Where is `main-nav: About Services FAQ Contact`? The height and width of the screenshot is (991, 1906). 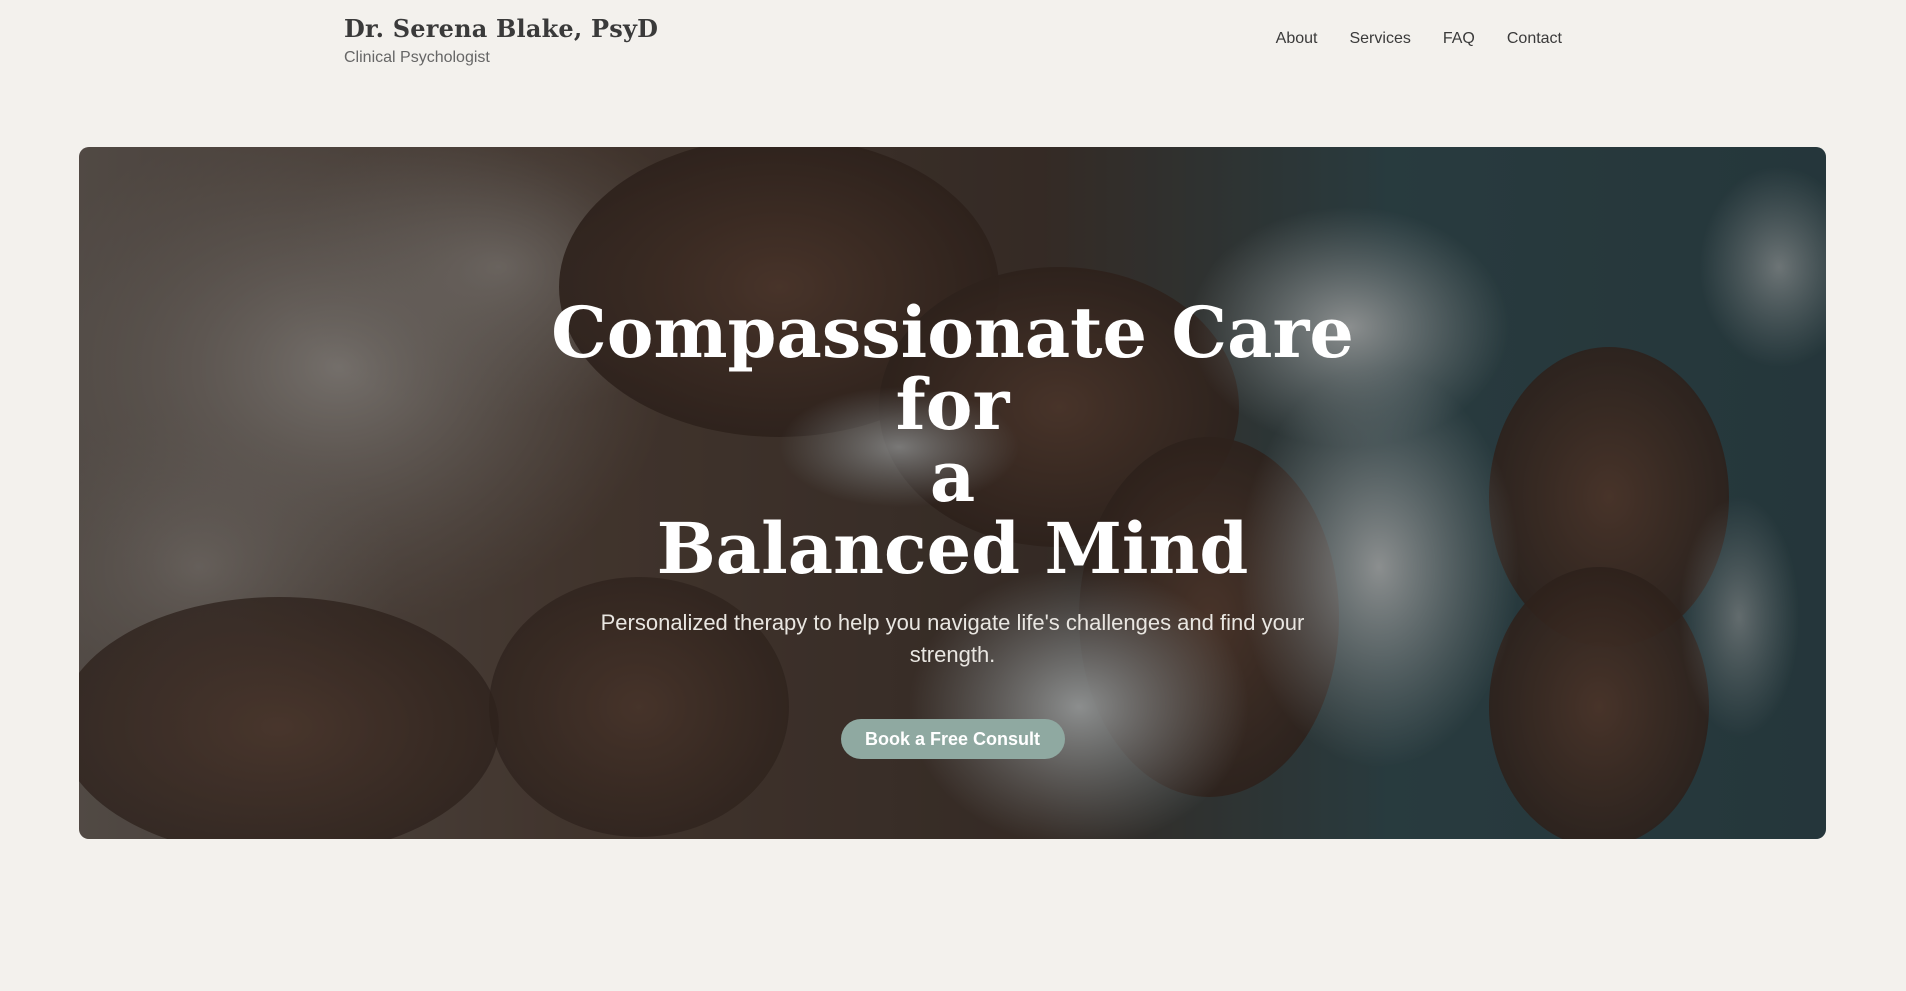
main-nav: About Services FAQ Contact is located at coordinates (1419, 39).